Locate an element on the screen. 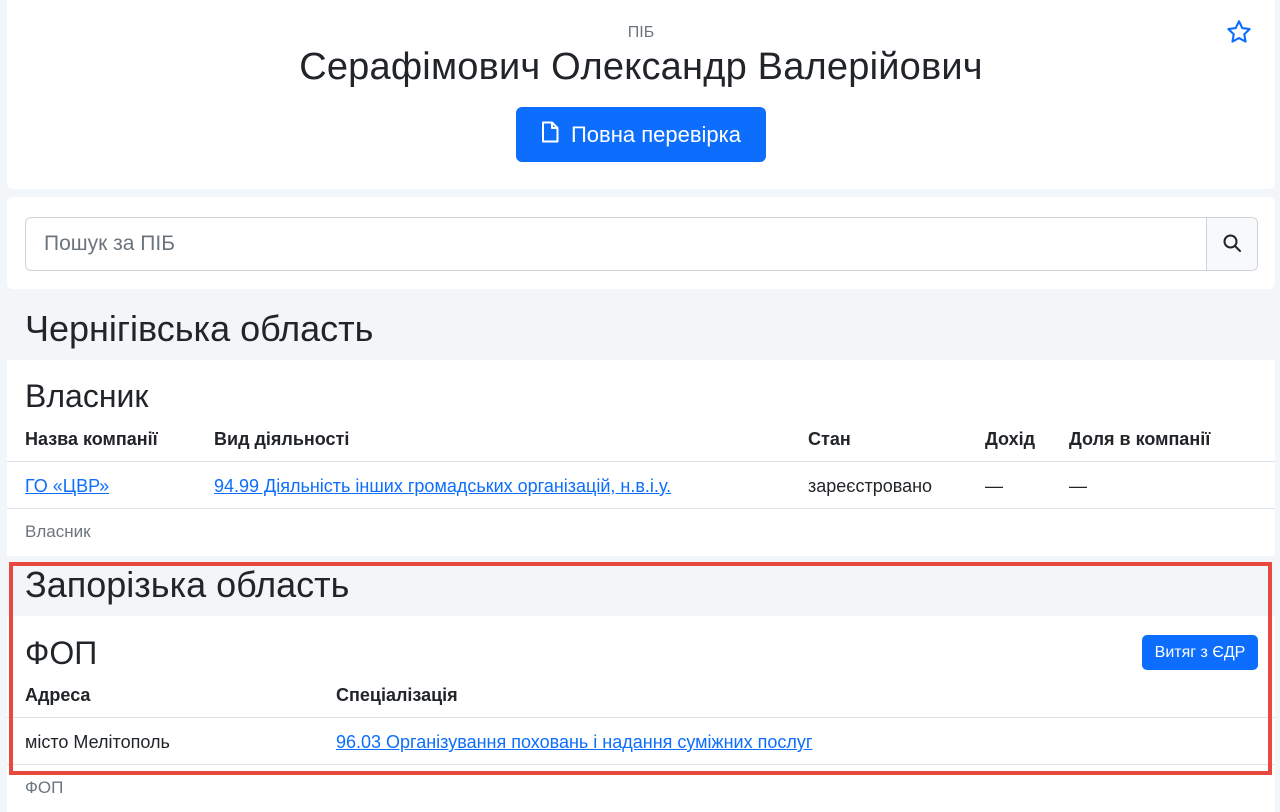 The width and height of the screenshot is (1280, 812). search-bar is located at coordinates (641, 244).